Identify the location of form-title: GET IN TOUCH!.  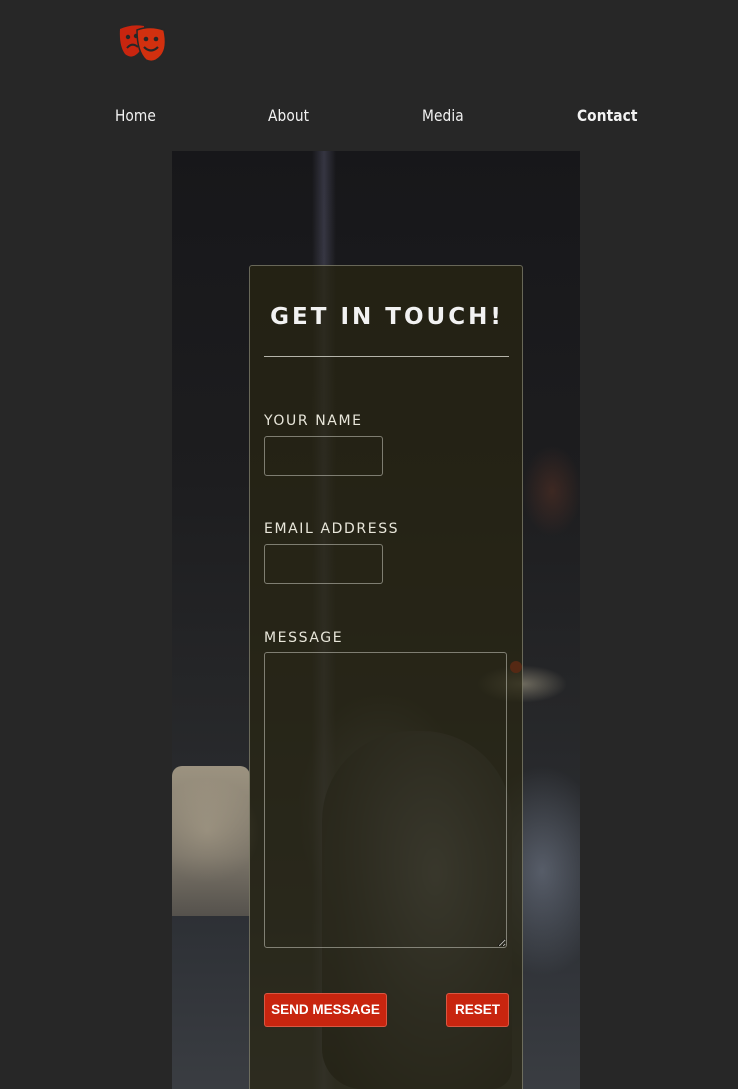
(387, 317).